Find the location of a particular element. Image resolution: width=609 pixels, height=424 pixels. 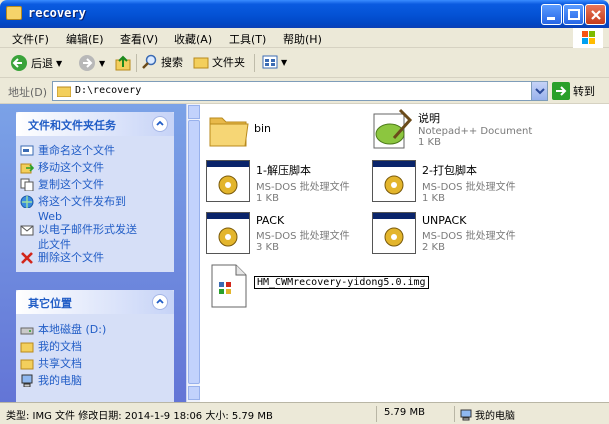

forward-arrow-icon is located at coordinates (87, 63).